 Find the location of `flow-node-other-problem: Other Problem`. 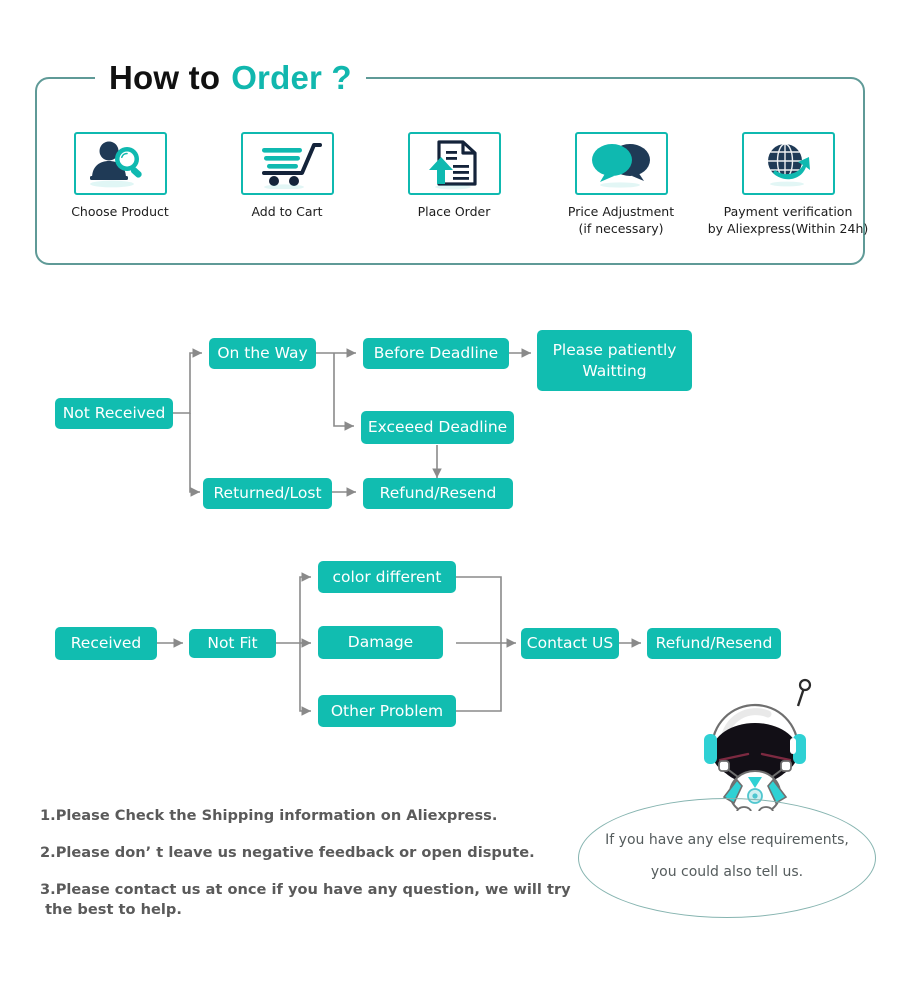

flow-node-other-problem: Other Problem is located at coordinates (387, 711).